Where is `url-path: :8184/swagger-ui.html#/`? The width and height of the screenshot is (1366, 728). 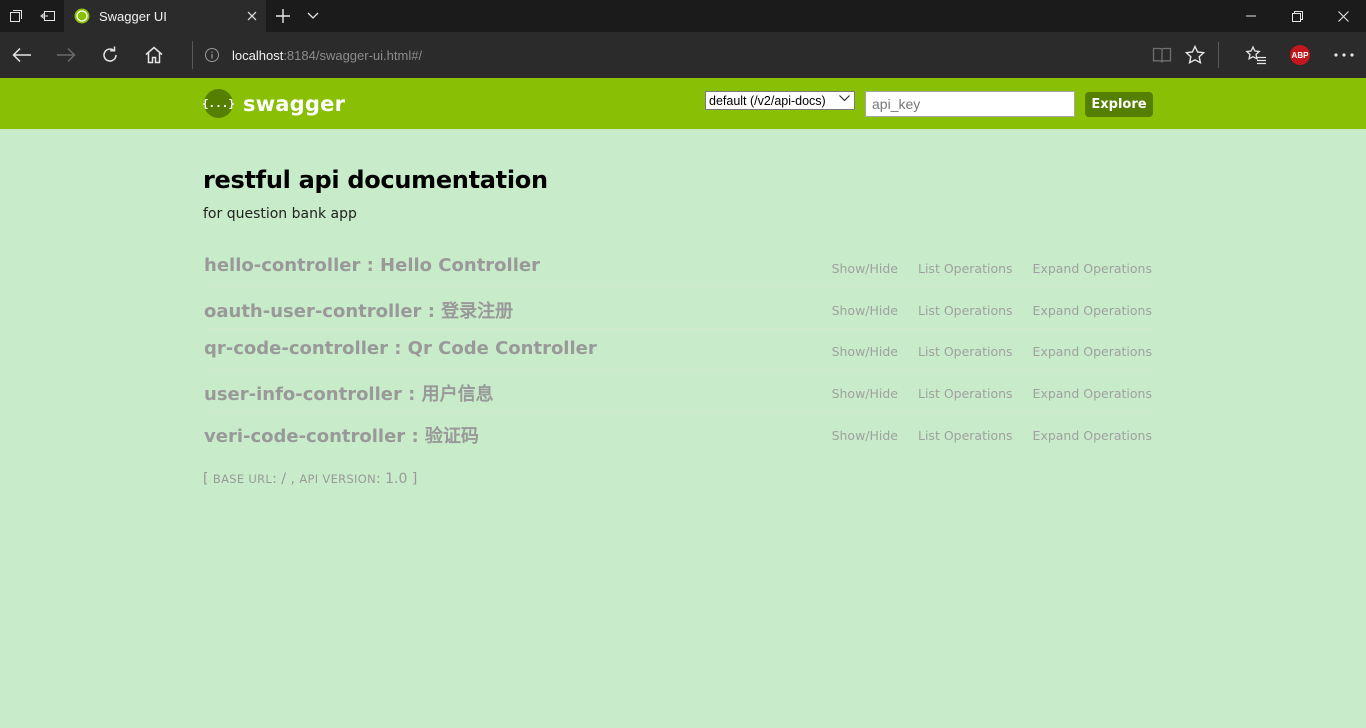 url-path: :8184/swagger-ui.html#/ is located at coordinates (353, 55).